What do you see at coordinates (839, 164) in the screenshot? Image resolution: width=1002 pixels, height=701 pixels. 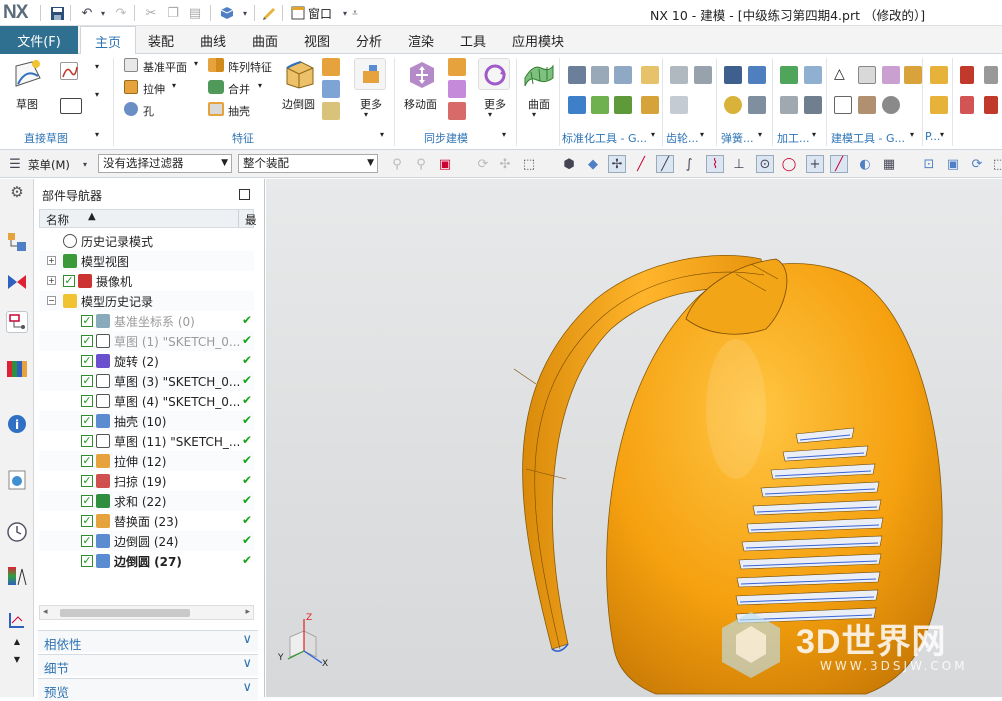 I see `point-on-curve-icon: ╱` at bounding box center [839, 164].